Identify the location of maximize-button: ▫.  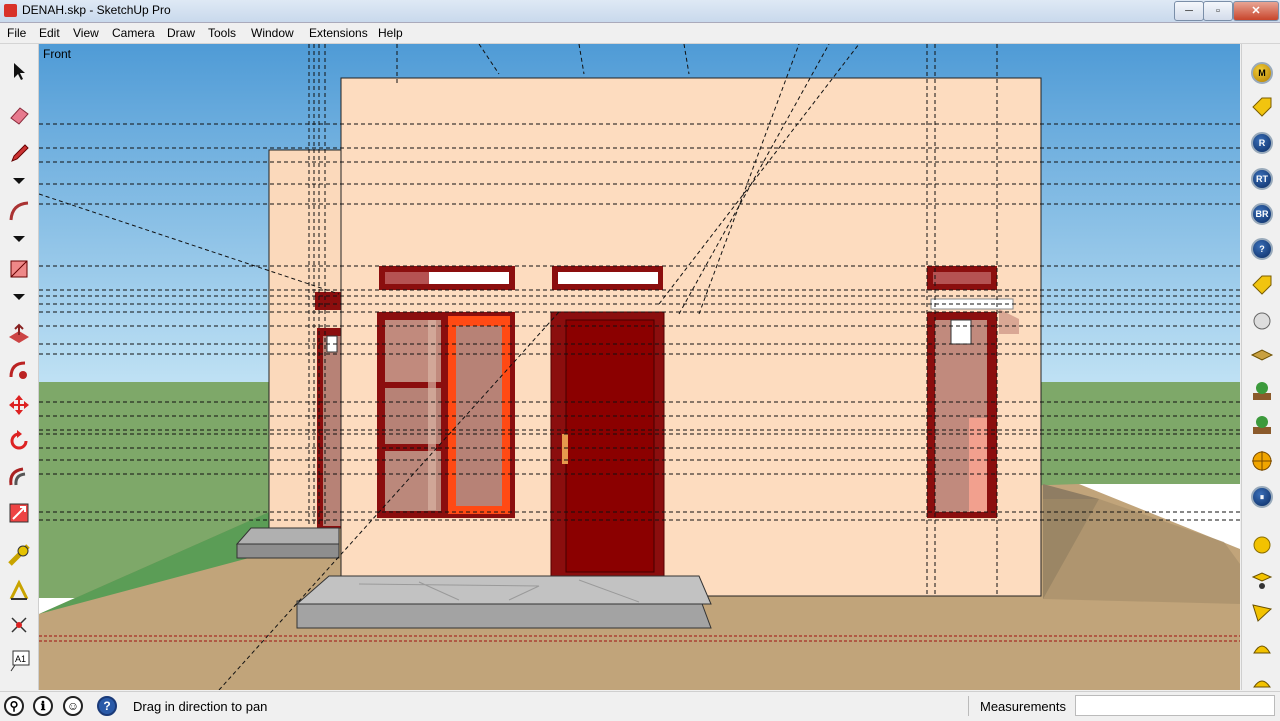
(1218, 11).